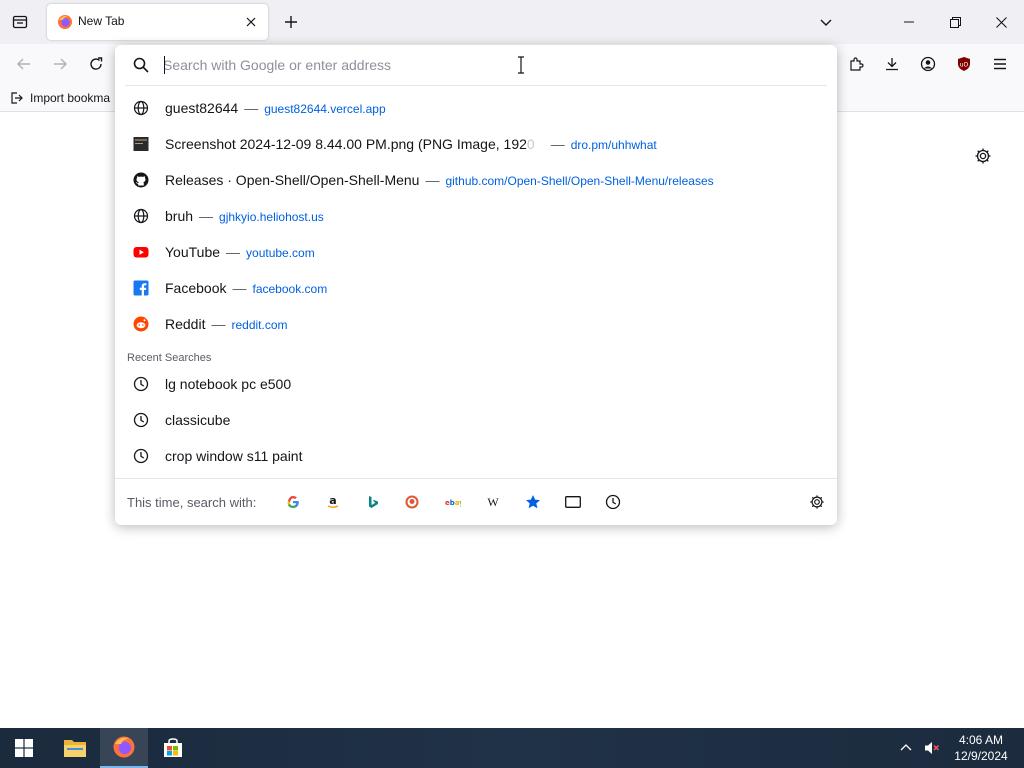  I want to click on recent-search-row: crop window s11 paint, so click(476, 456).